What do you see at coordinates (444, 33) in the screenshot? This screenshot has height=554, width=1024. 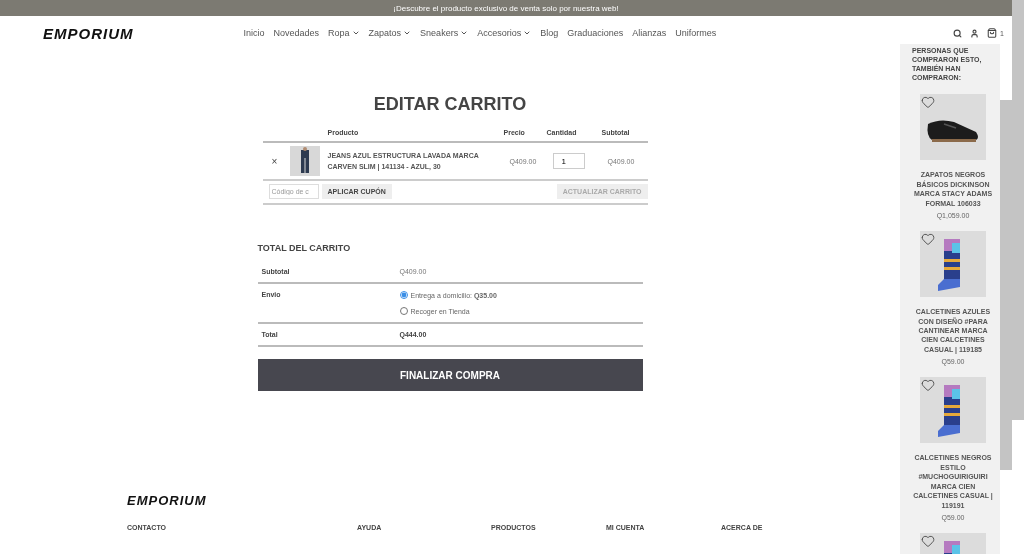 I see `nav-link: Sneakers` at bounding box center [444, 33].